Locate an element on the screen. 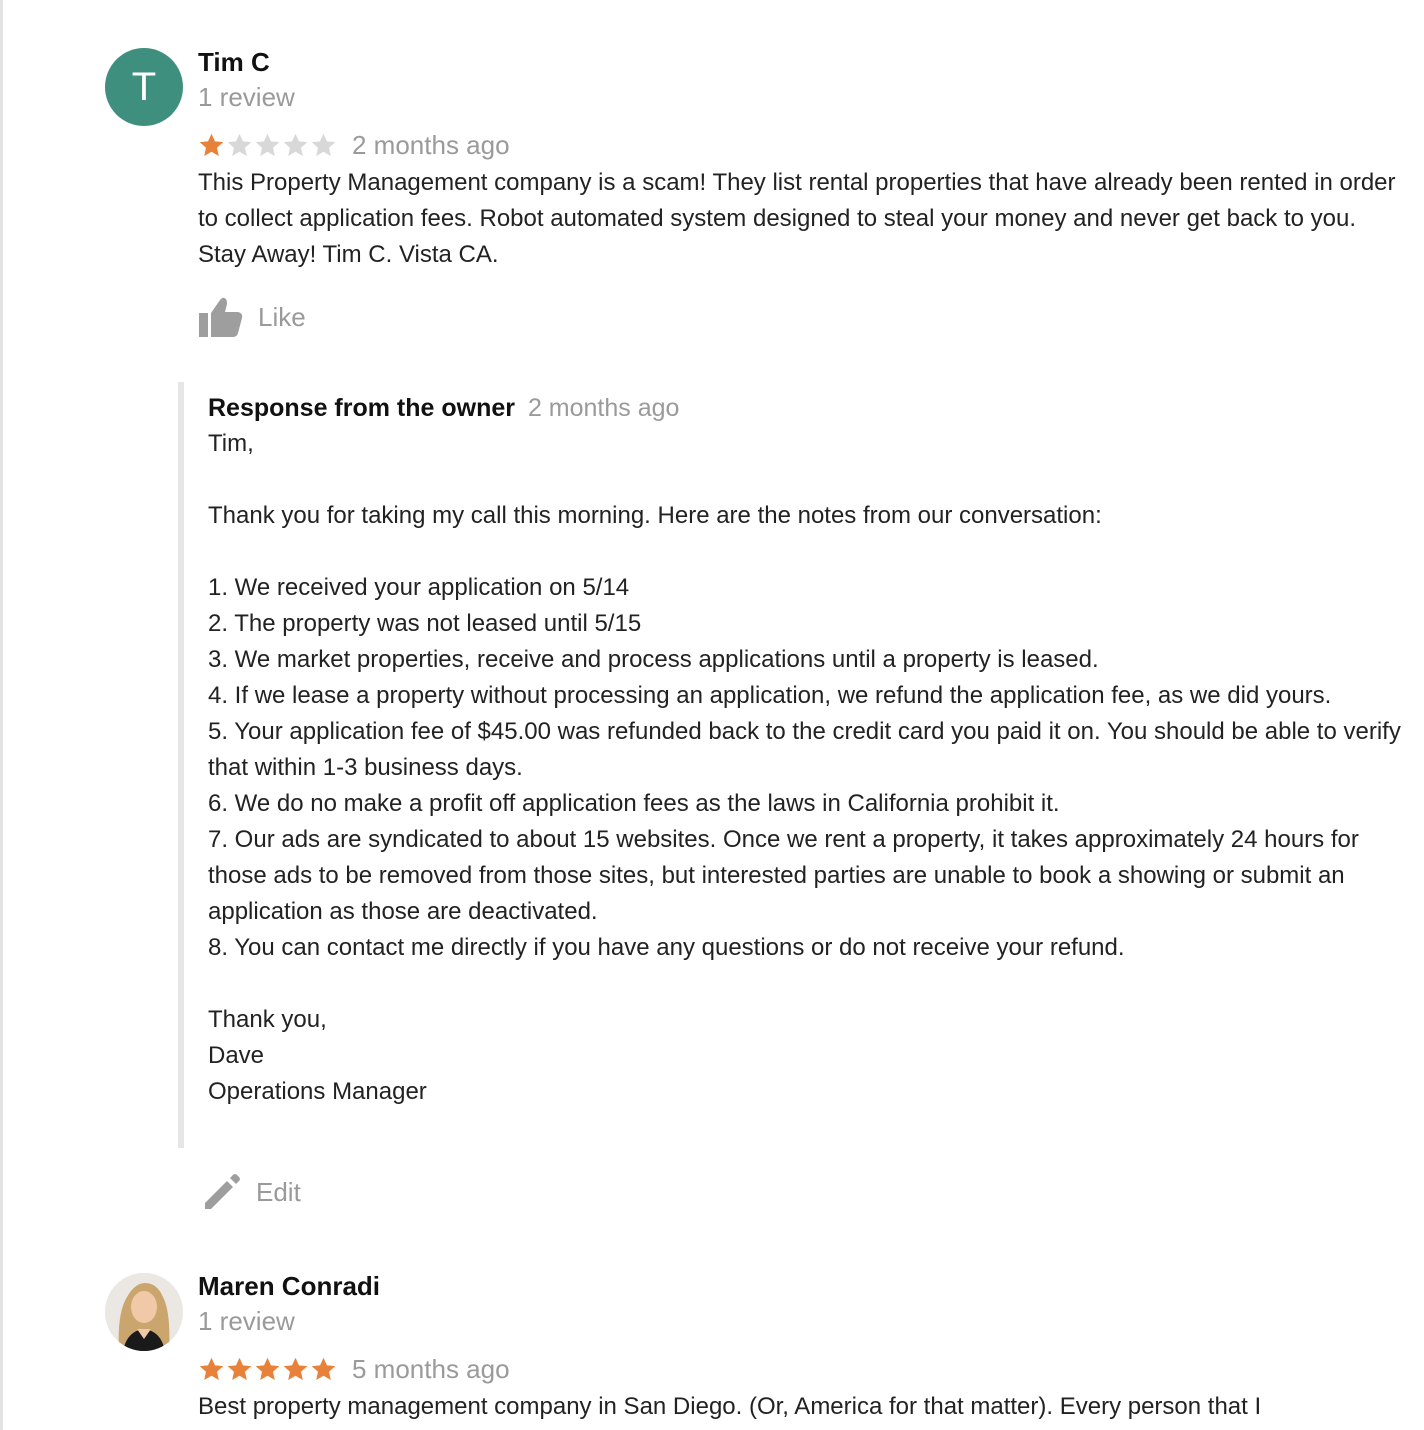 This screenshot has height=1430, width=1424. owner-response-header: Response from the owner 2 months ago is located at coordinates (443, 408).